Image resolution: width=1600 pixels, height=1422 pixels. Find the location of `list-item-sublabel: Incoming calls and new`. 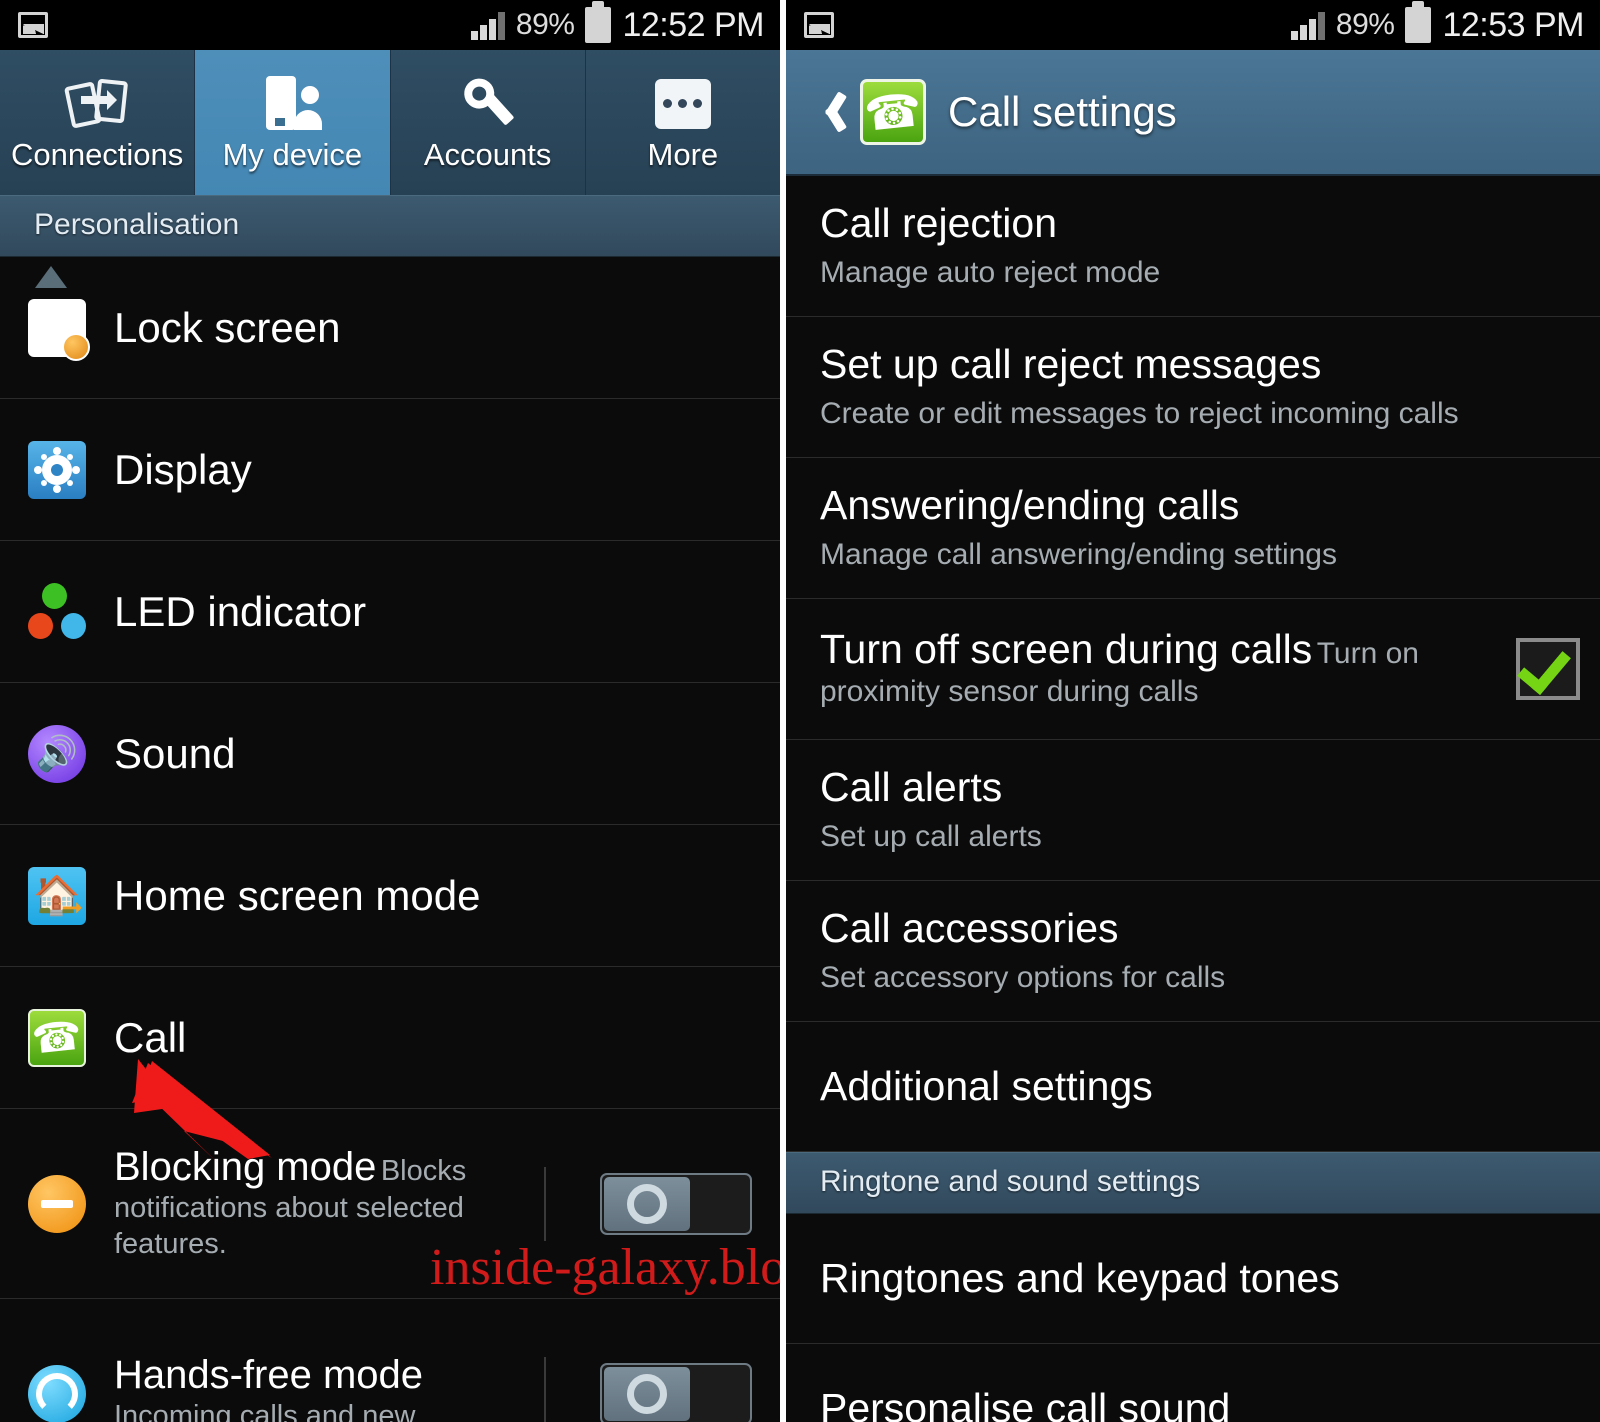

list-item-sublabel: Incoming calls and new is located at coordinates (265, 1410).